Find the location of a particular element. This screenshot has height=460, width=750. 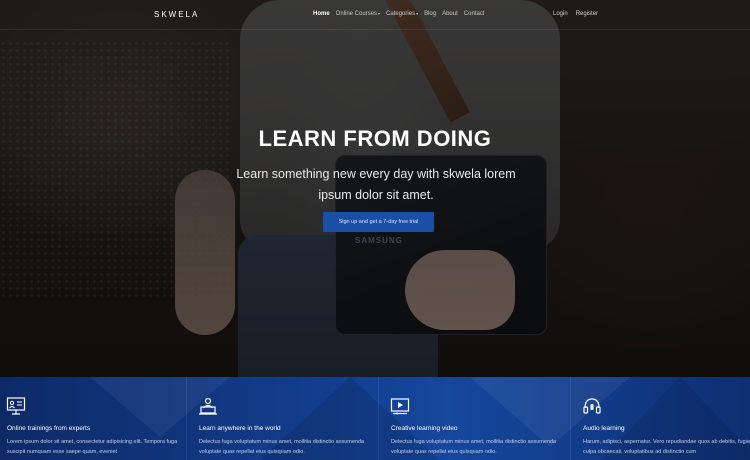

nav-item-contact: Contact is located at coordinates (474, 14).